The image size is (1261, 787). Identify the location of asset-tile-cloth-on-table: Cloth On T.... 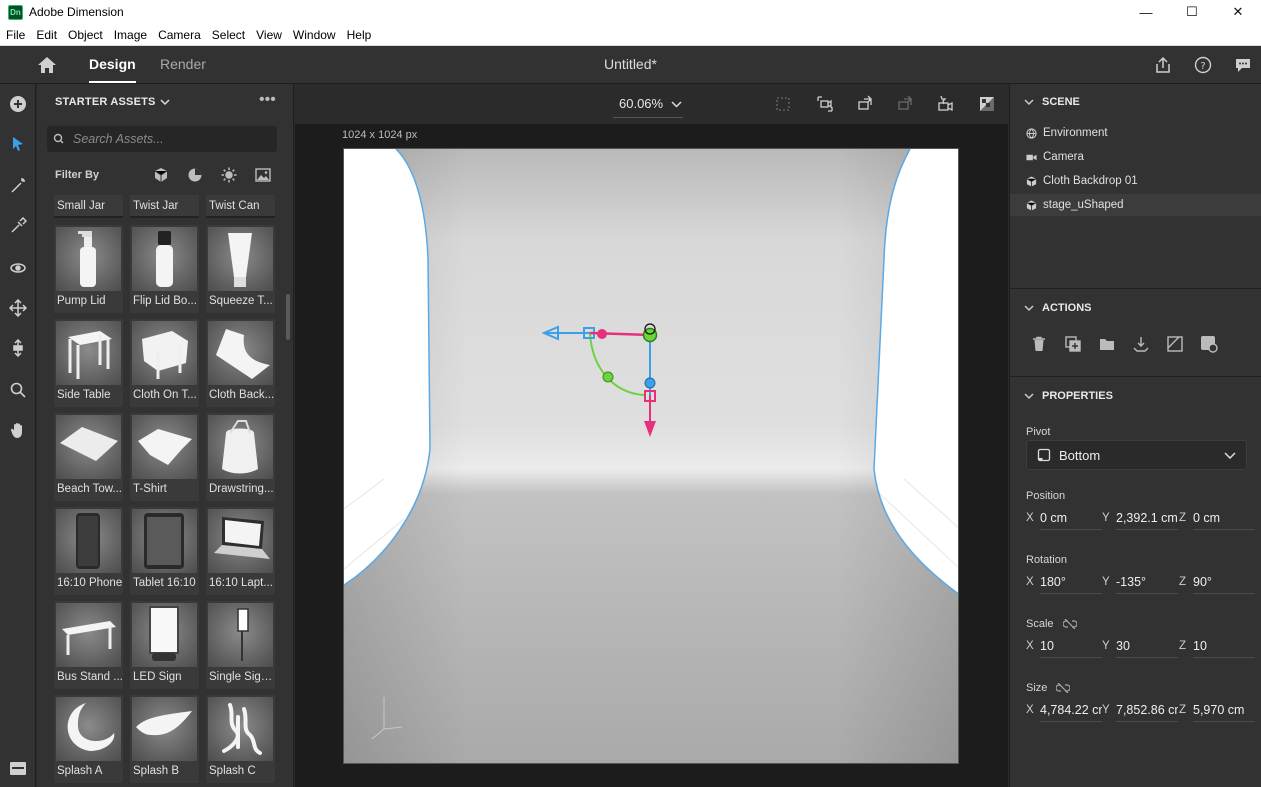
(164, 363).